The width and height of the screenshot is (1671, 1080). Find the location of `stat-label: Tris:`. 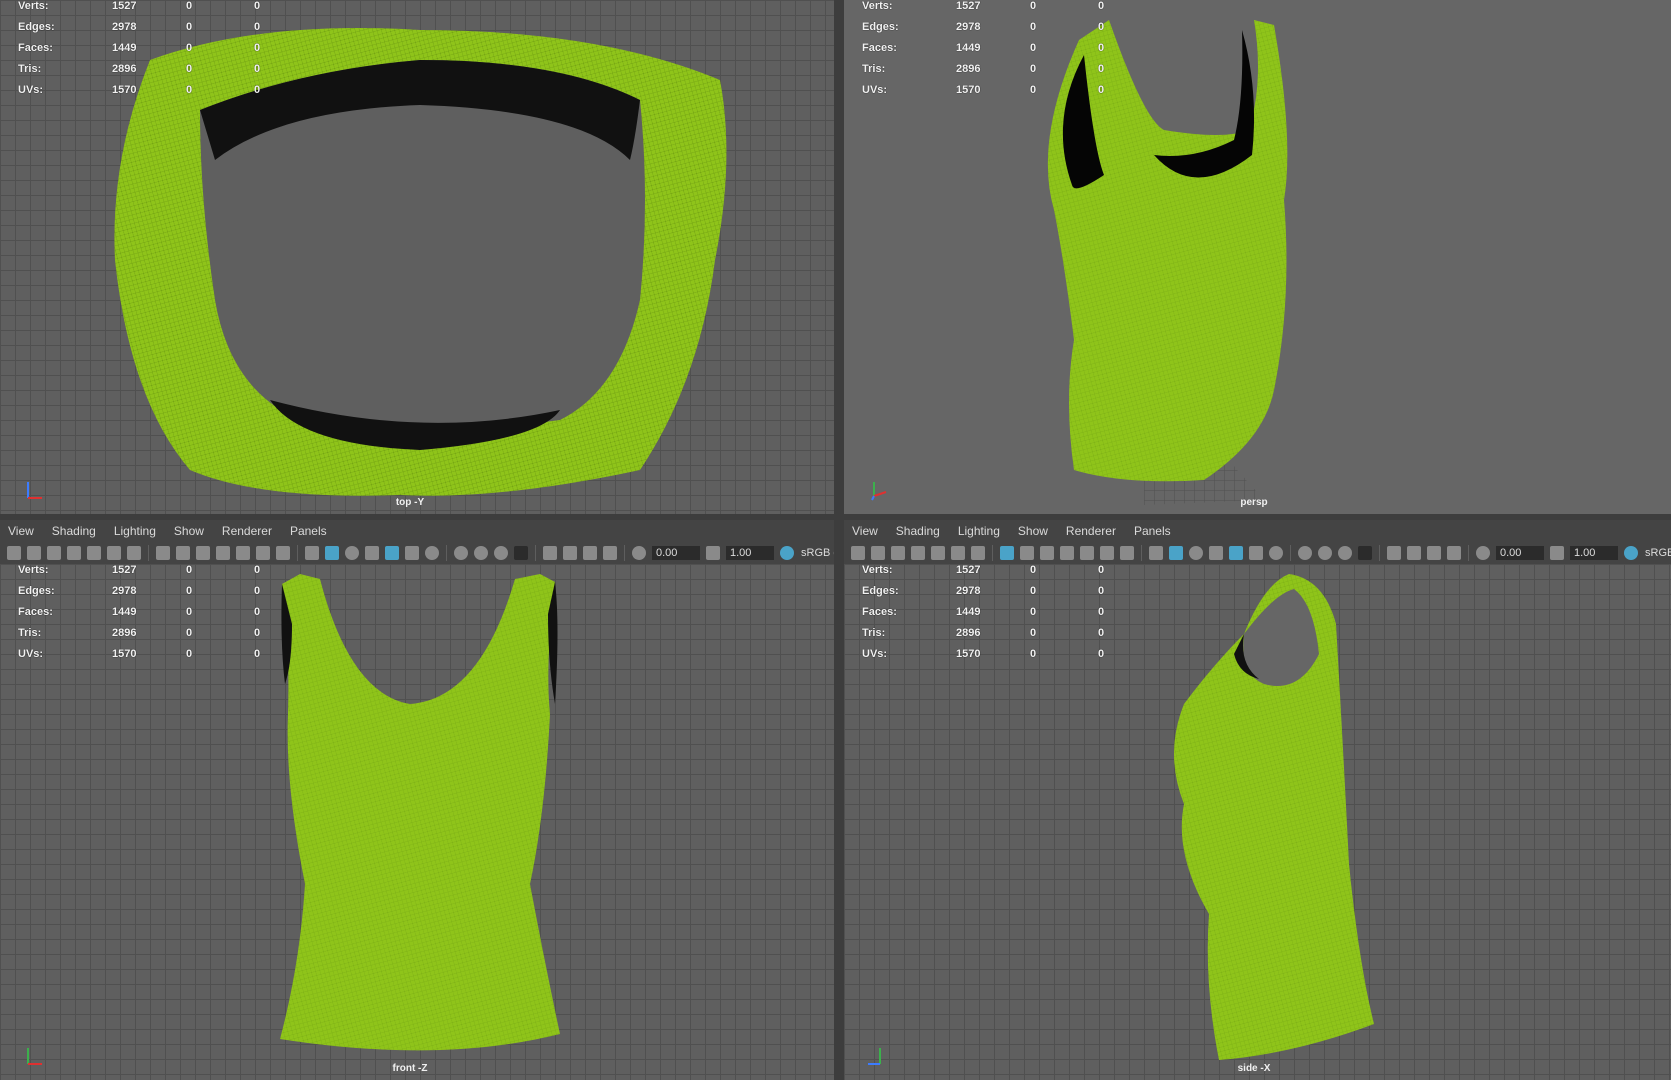

stat-label: Tris: is located at coordinates (874, 633).